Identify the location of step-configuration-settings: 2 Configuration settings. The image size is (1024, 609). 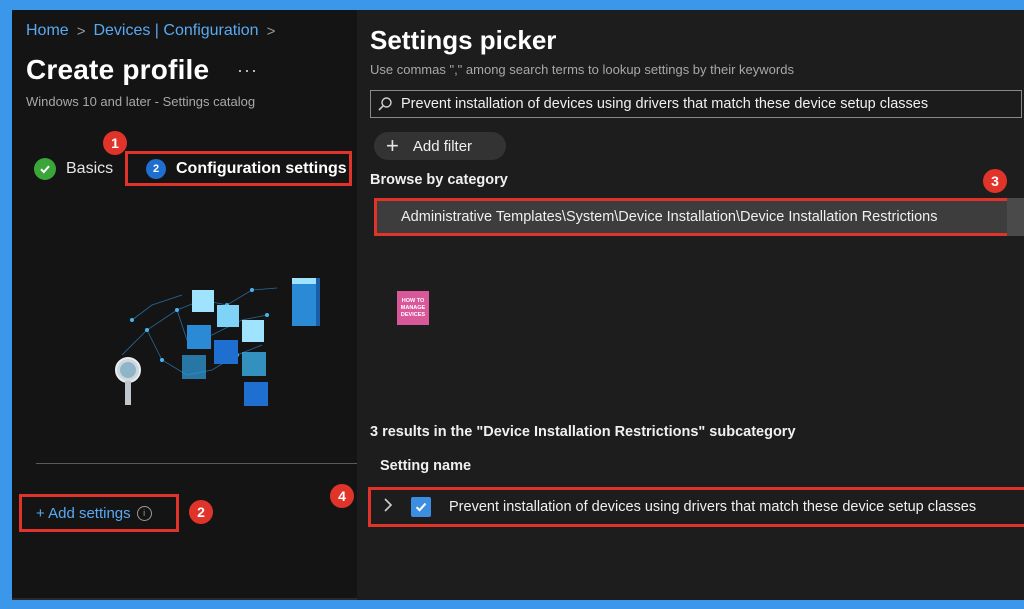
(238, 168).